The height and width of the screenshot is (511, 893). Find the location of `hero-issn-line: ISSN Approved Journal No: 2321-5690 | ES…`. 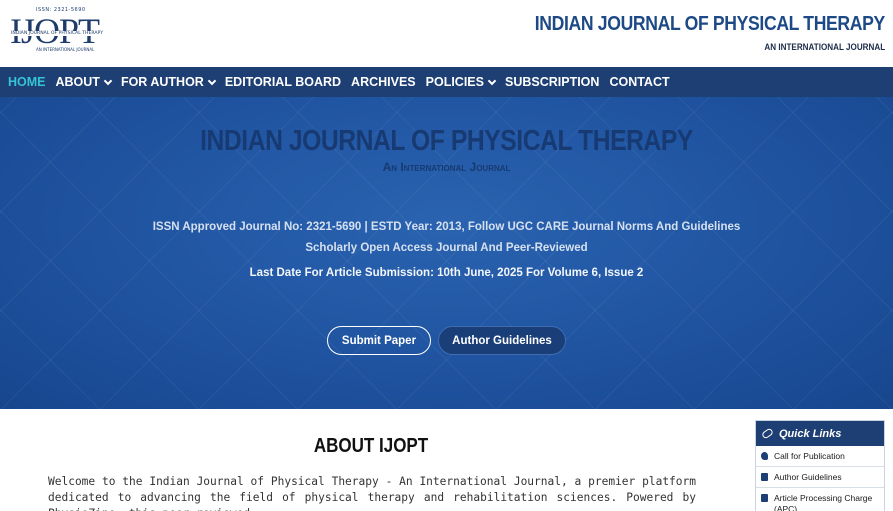

hero-issn-line: ISSN Approved Journal No: 2321-5690 | ES… is located at coordinates (446, 227).